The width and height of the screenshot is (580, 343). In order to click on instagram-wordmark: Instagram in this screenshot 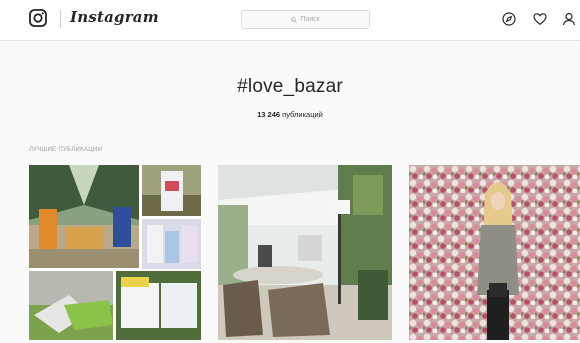, I will do `click(114, 17)`.